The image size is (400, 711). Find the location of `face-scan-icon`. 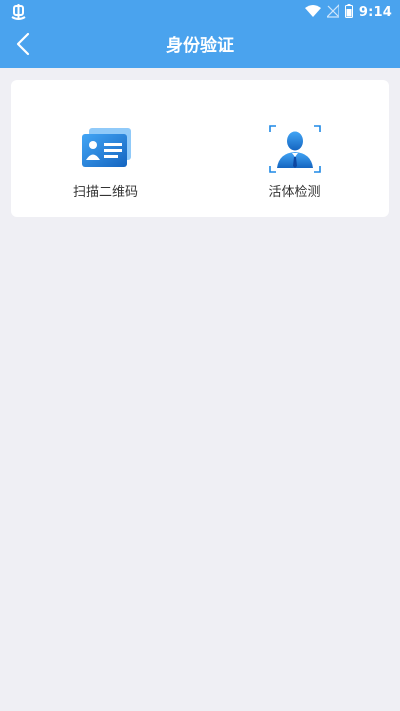

face-scan-icon is located at coordinates (295, 149).